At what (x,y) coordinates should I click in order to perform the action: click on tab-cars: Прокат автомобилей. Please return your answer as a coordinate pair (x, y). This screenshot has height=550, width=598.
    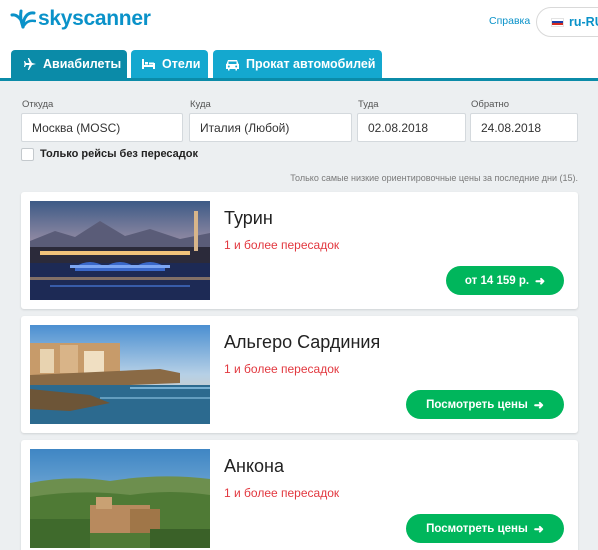
    Looking at the image, I should click on (297, 64).